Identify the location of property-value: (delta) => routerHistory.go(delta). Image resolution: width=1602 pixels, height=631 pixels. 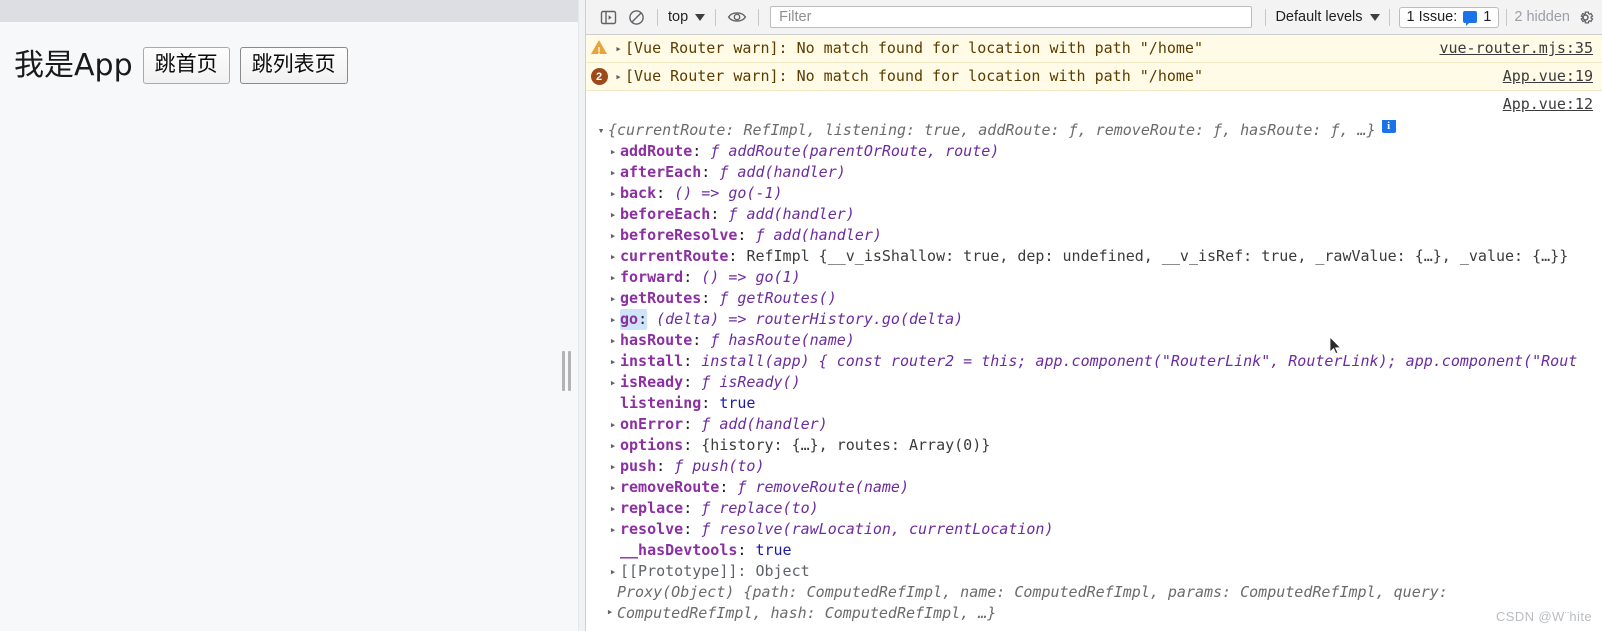
(810, 319).